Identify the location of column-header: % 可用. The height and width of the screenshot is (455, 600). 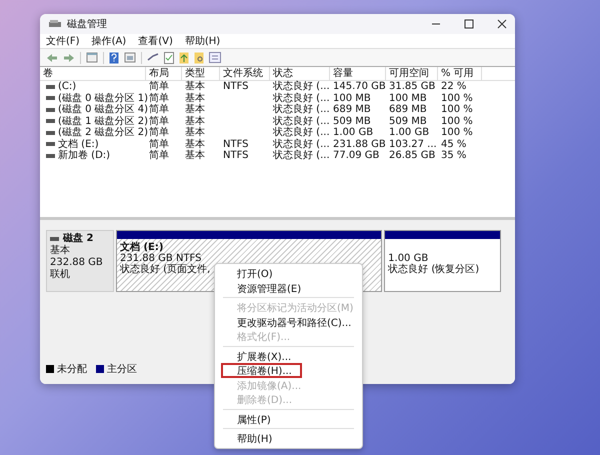
(460, 73).